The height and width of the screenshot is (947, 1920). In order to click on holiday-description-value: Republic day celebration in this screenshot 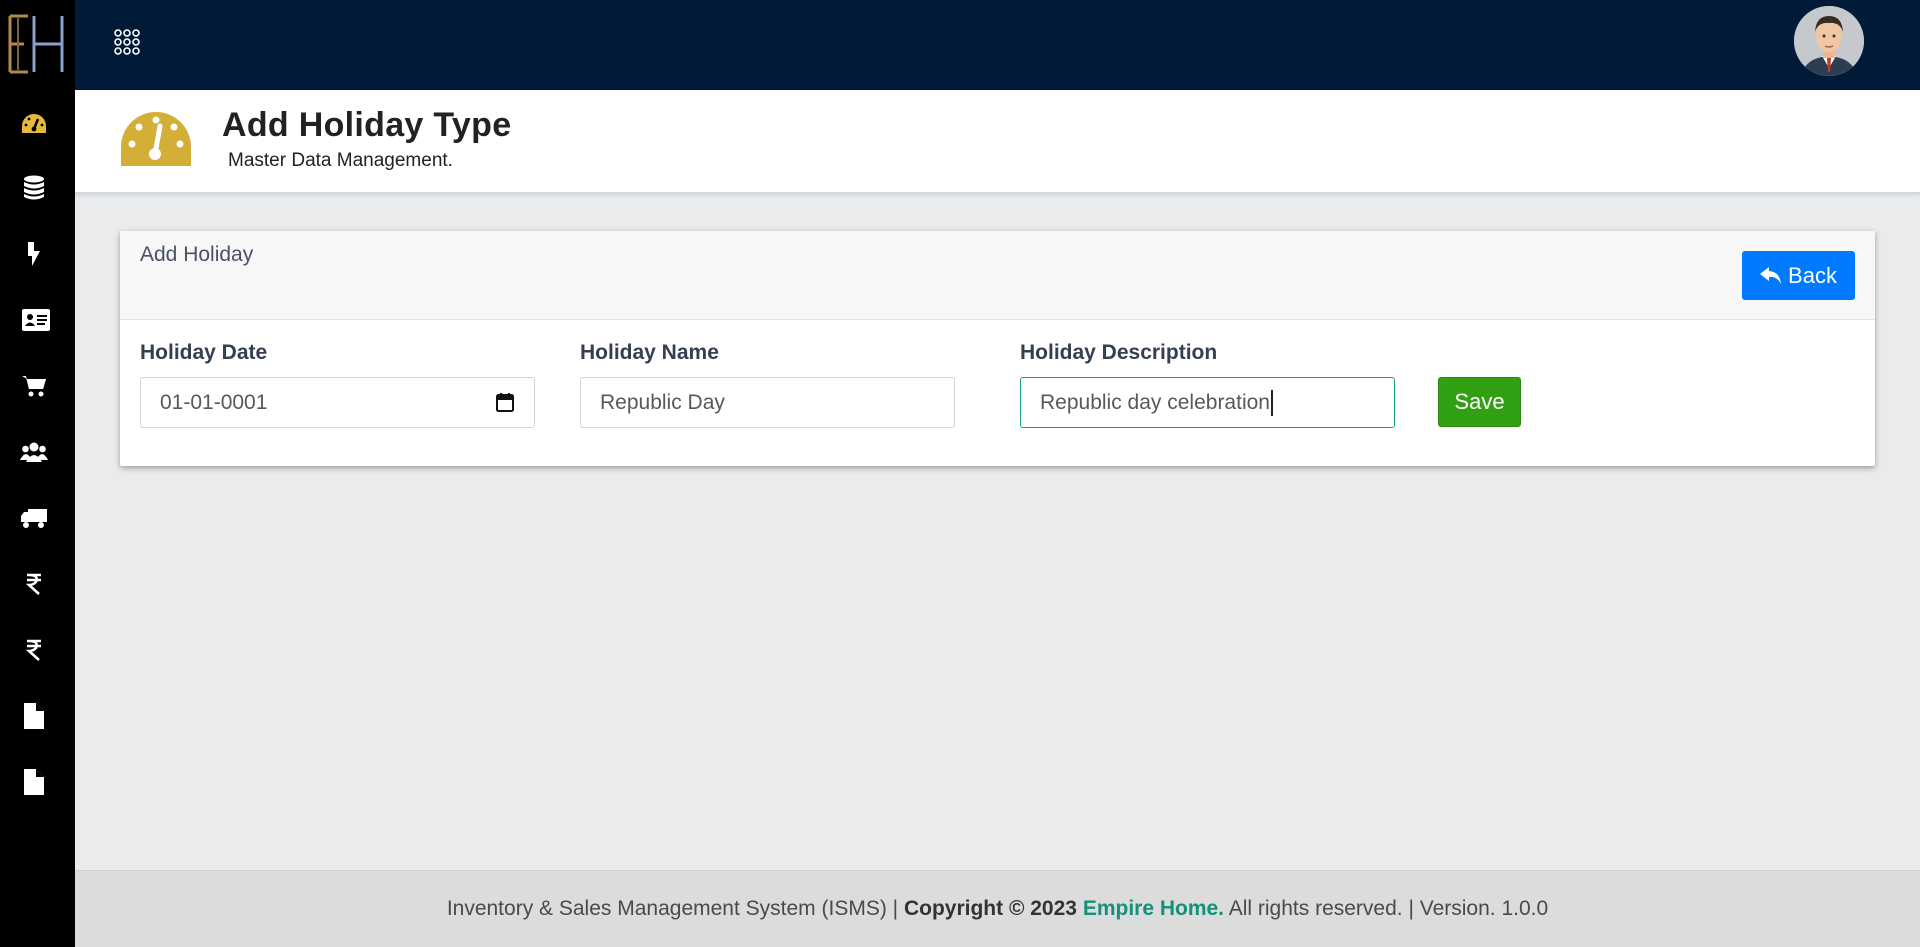, I will do `click(1155, 402)`.